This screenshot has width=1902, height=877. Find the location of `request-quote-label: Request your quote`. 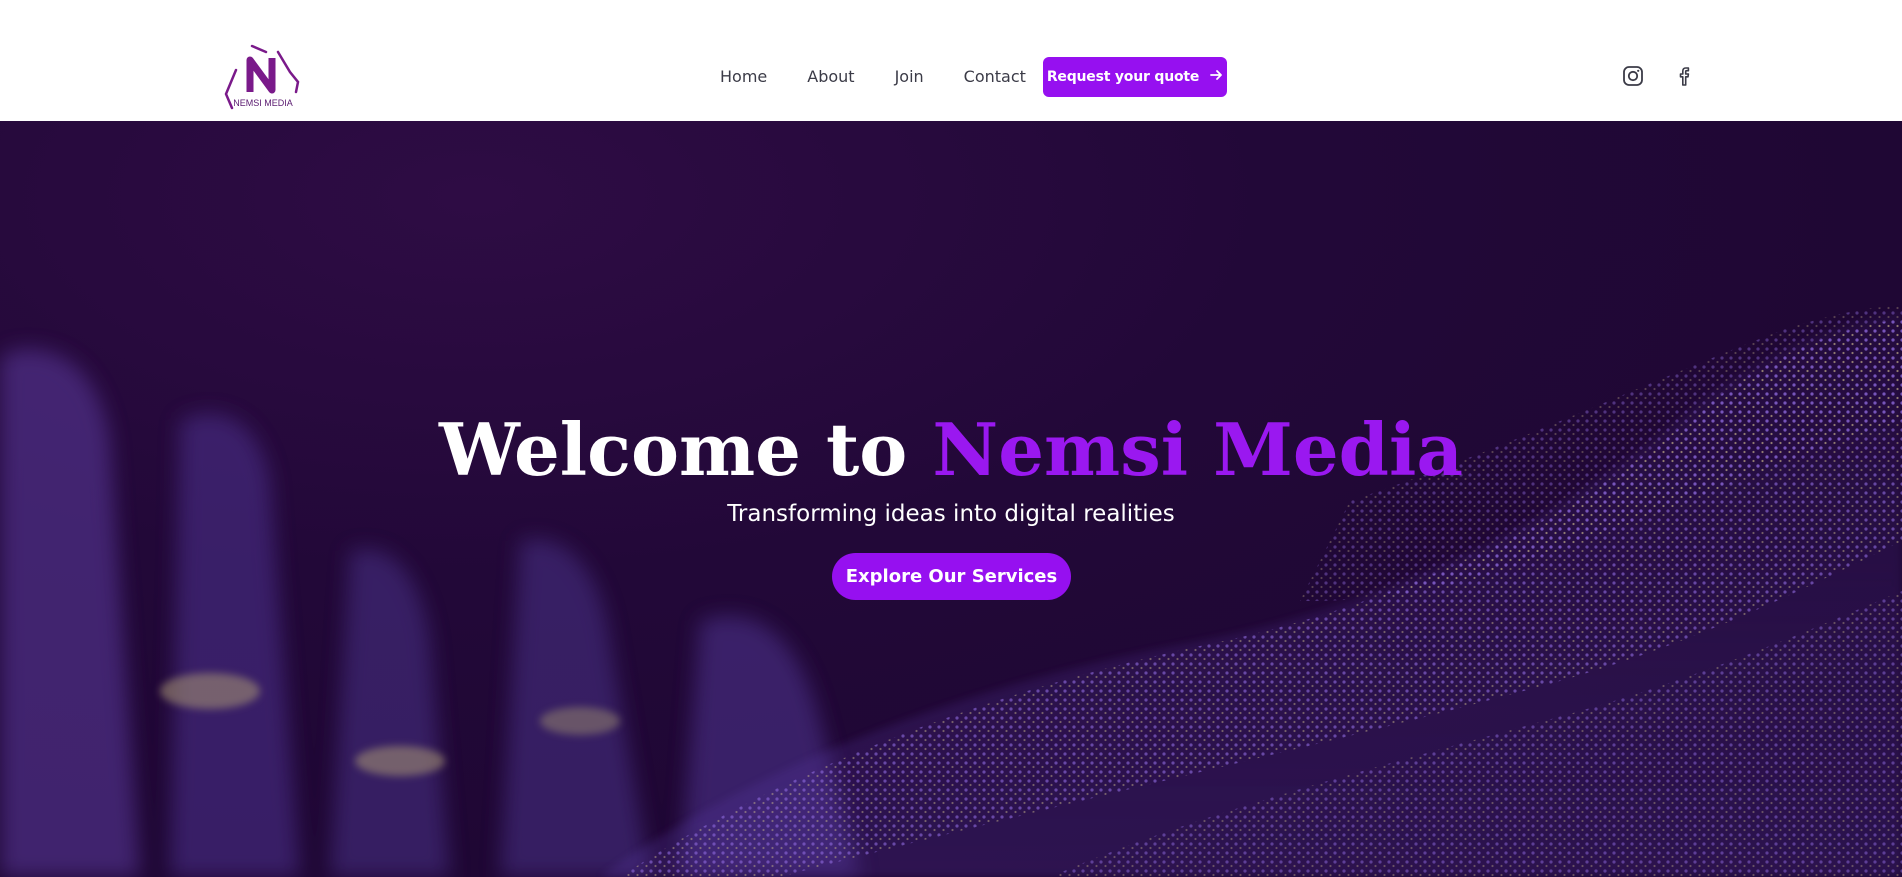

request-quote-label: Request your quote is located at coordinates (1123, 77).